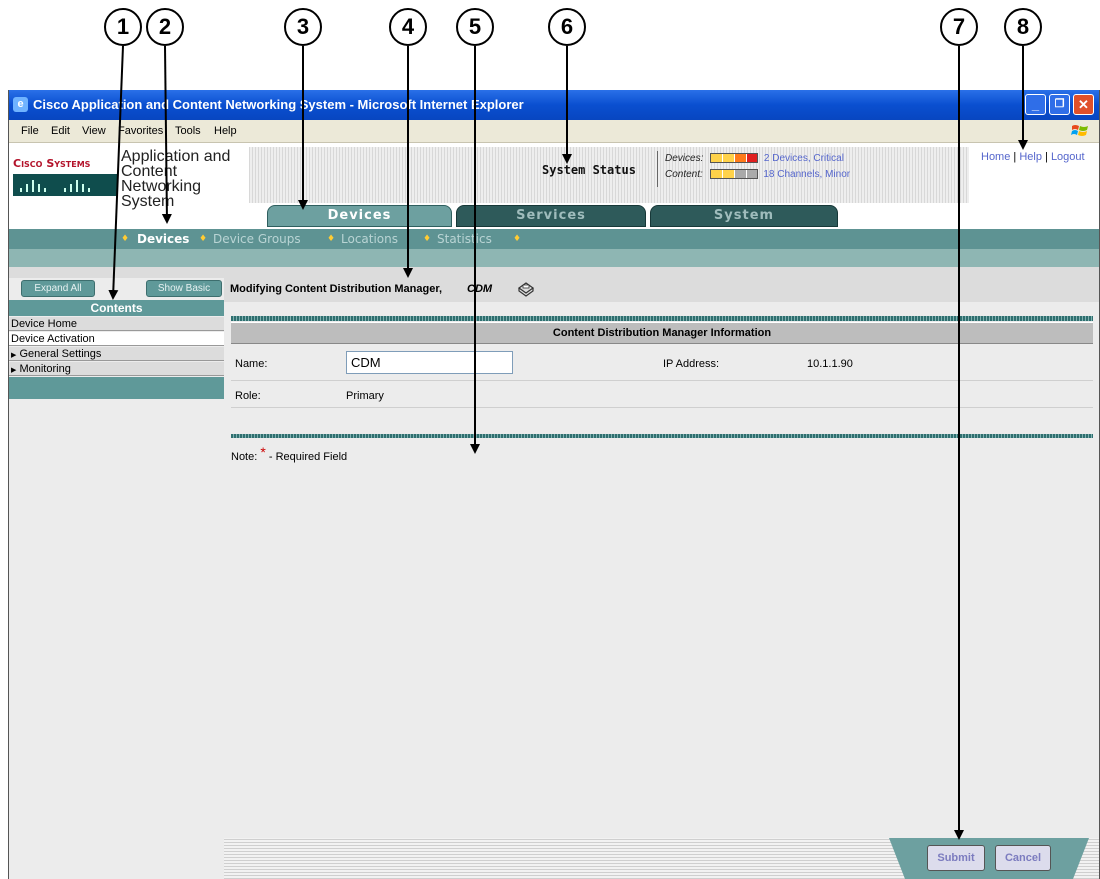 Image resolution: width=1100 pixels, height=879 pixels. Describe the element at coordinates (408, 27) in the screenshot. I see `callout-4: 4` at that location.